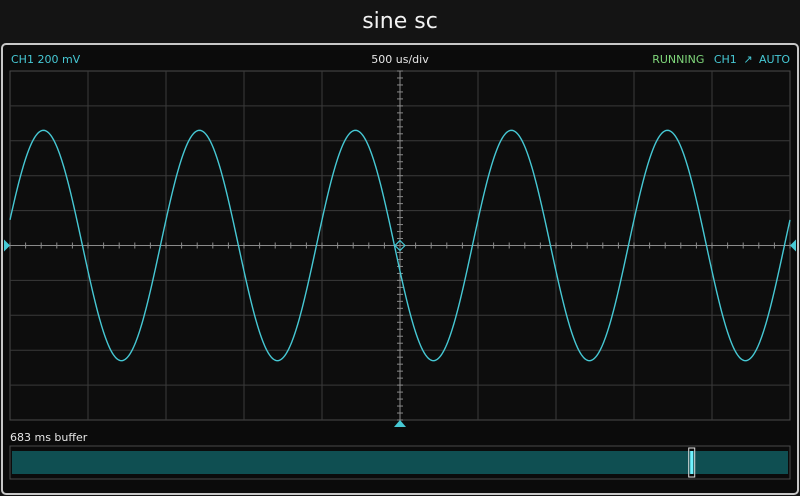 The image size is (800, 496). Describe the element at coordinates (49, 437) in the screenshot. I see `buffer-label: 683 ms buffer` at that location.